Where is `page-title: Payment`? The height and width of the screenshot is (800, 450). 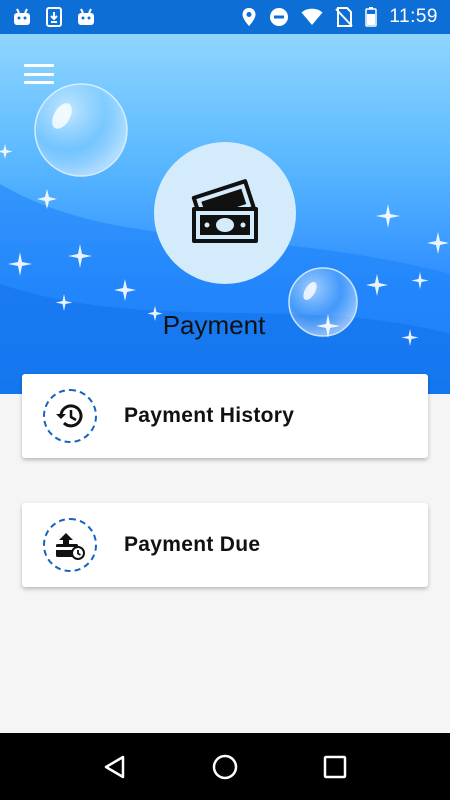
page-title: Payment is located at coordinates (214, 325).